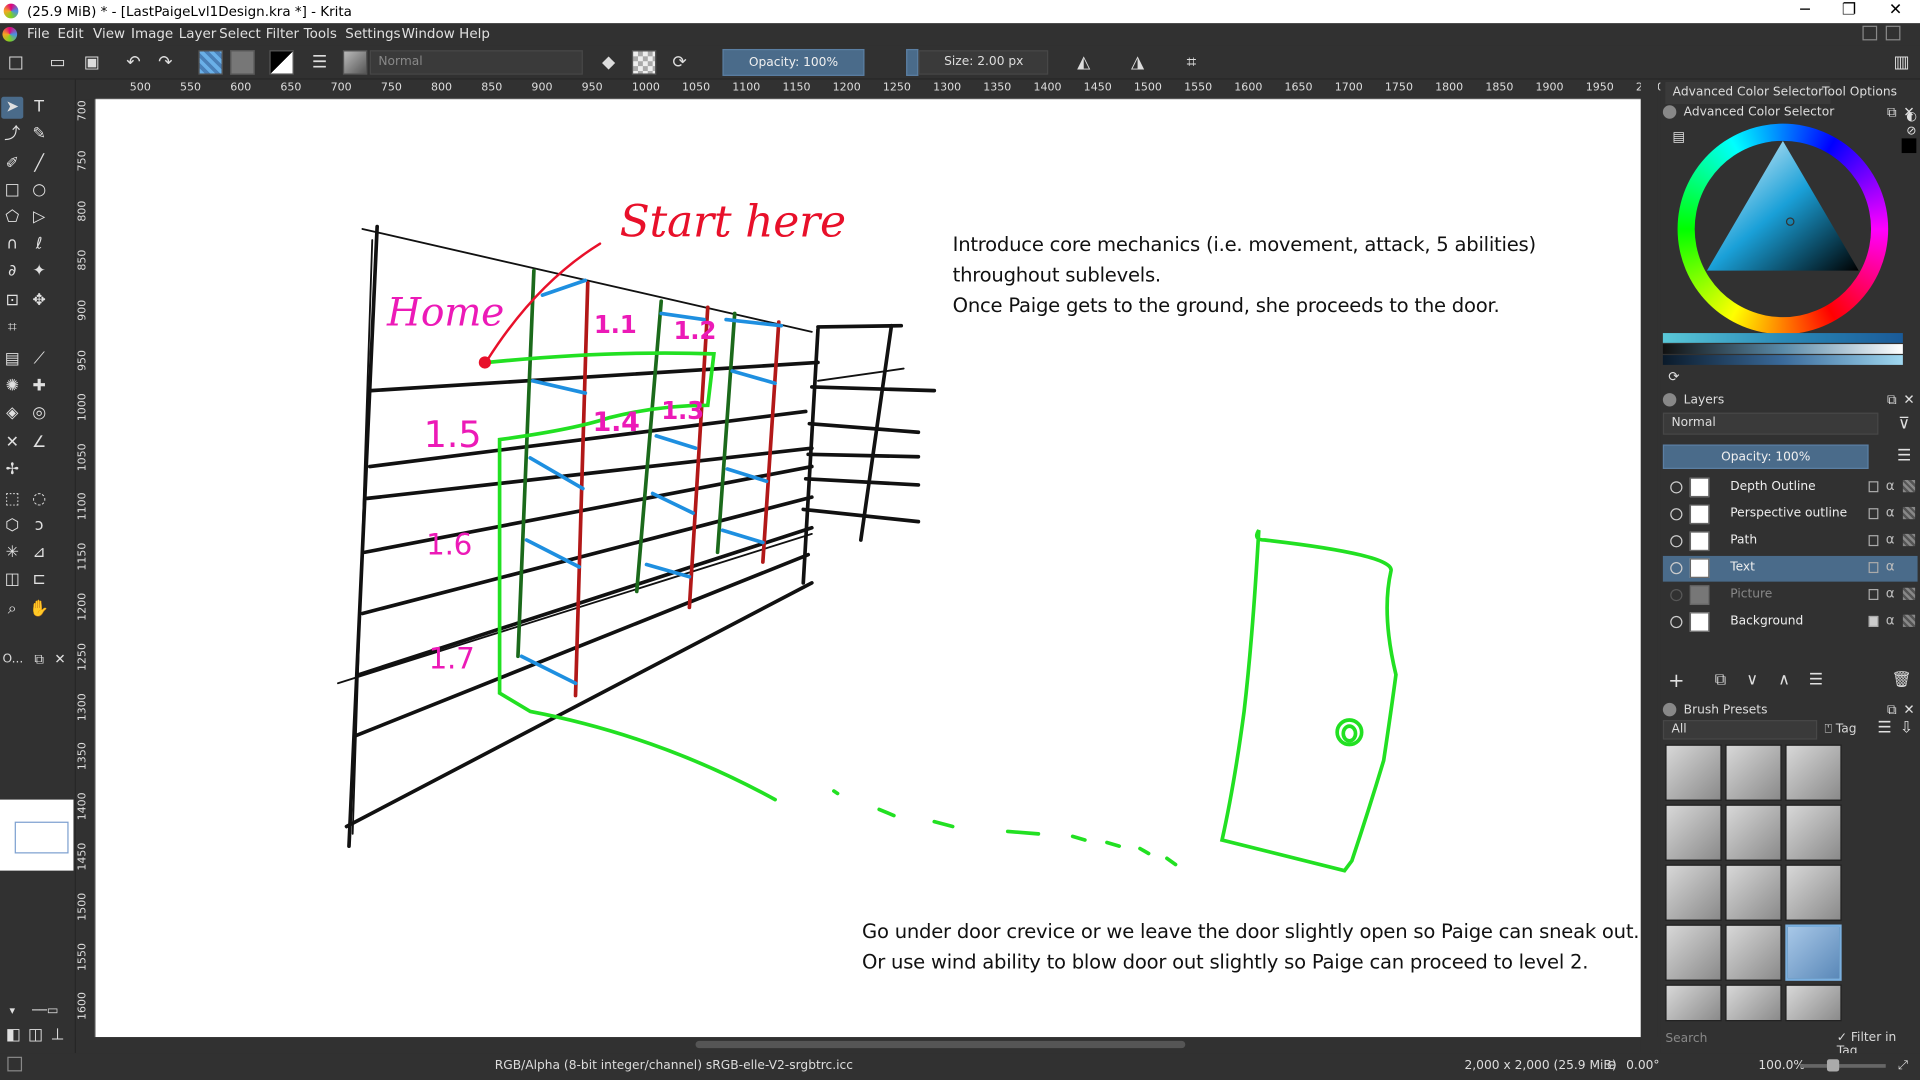 The width and height of the screenshot is (1920, 1080). I want to click on wrap-around-icon: ⌗, so click(1191, 62).